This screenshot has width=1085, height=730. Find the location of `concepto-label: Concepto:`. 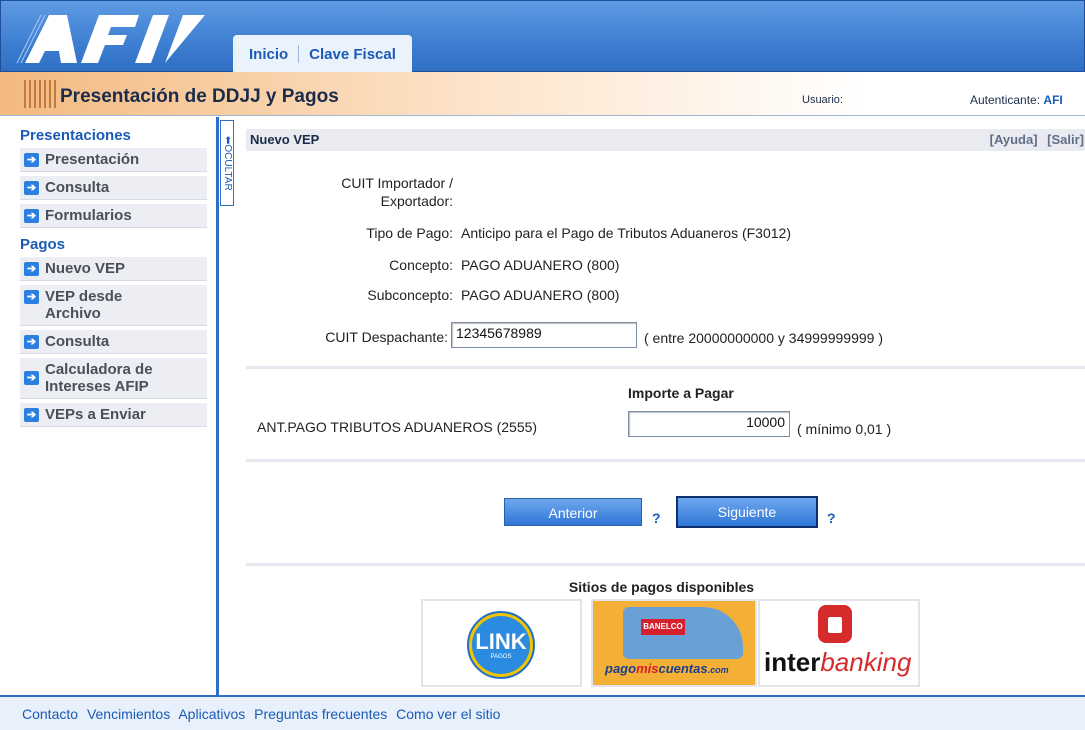

concepto-label: Concepto: is located at coordinates (421, 265).